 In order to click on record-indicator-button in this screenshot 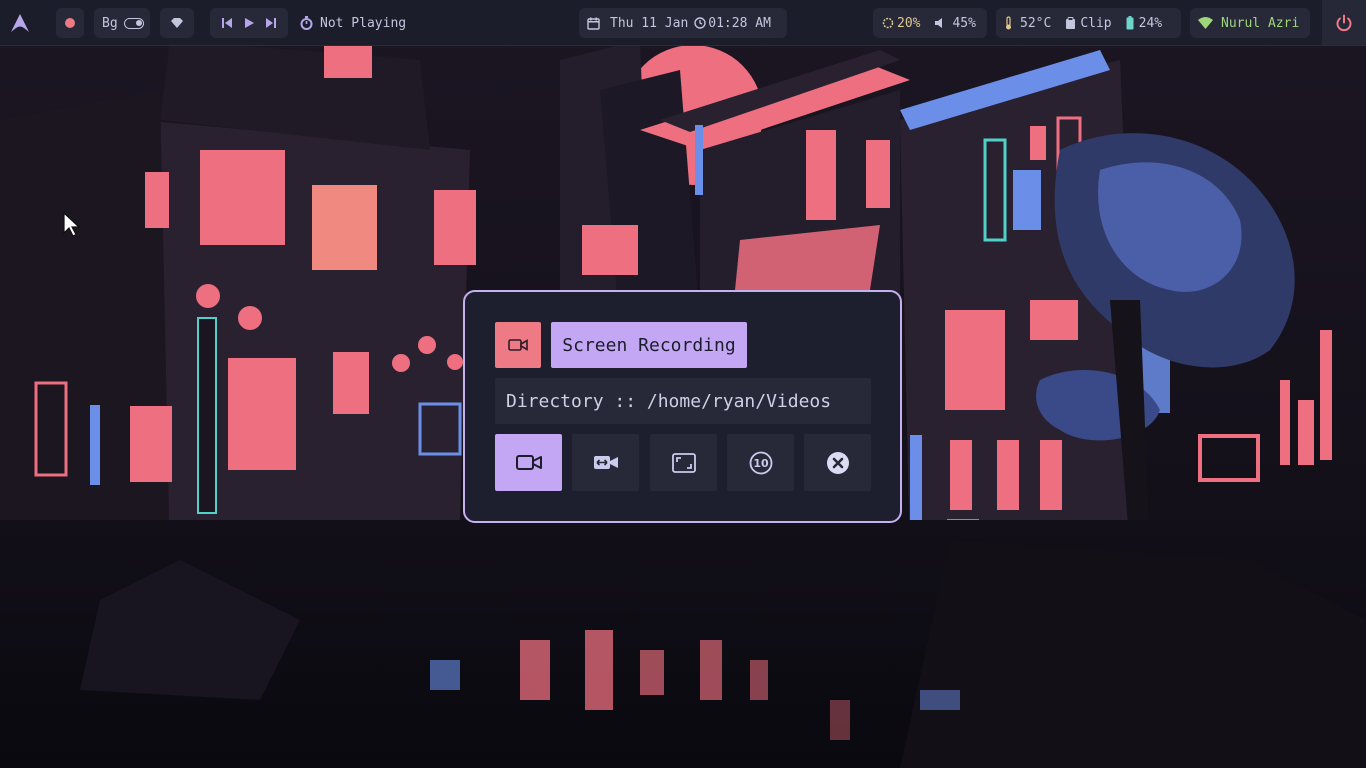, I will do `click(70, 23)`.